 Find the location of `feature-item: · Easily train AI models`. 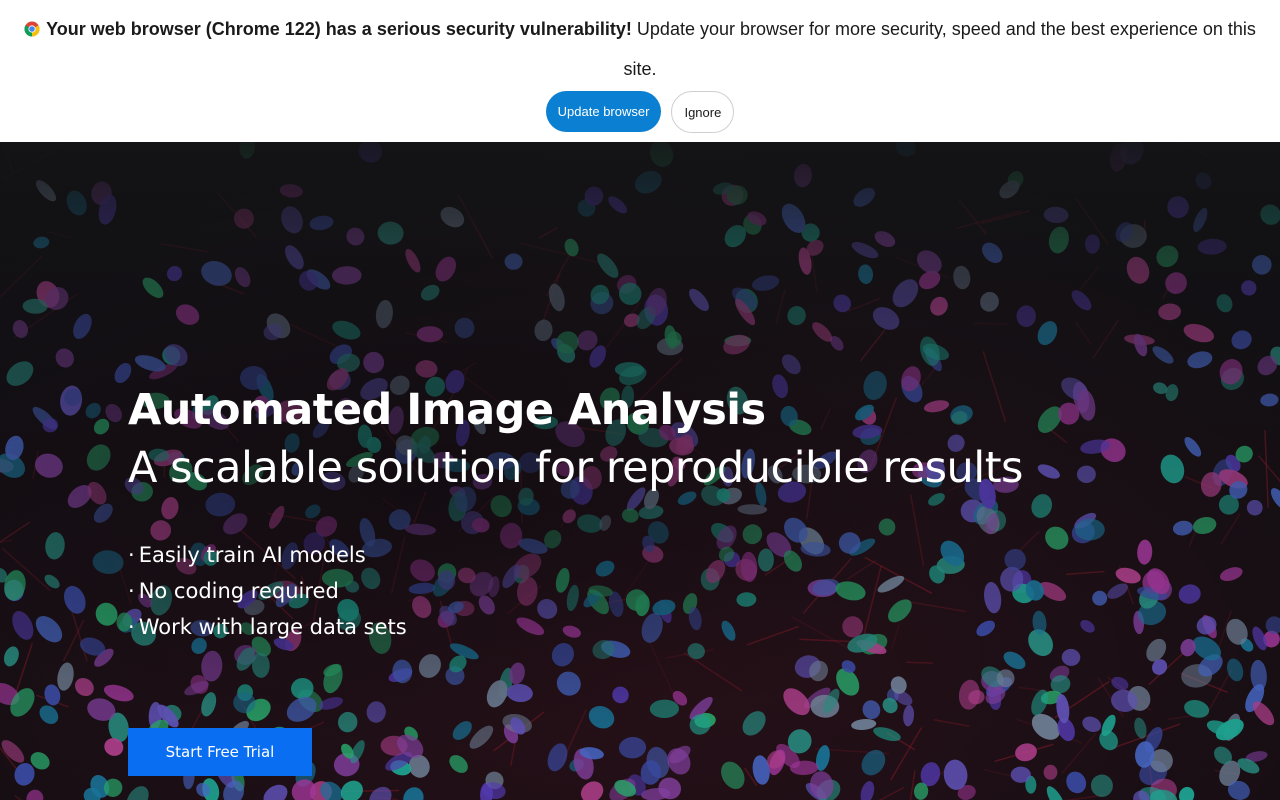

feature-item: · Easily train AI models is located at coordinates (267, 555).